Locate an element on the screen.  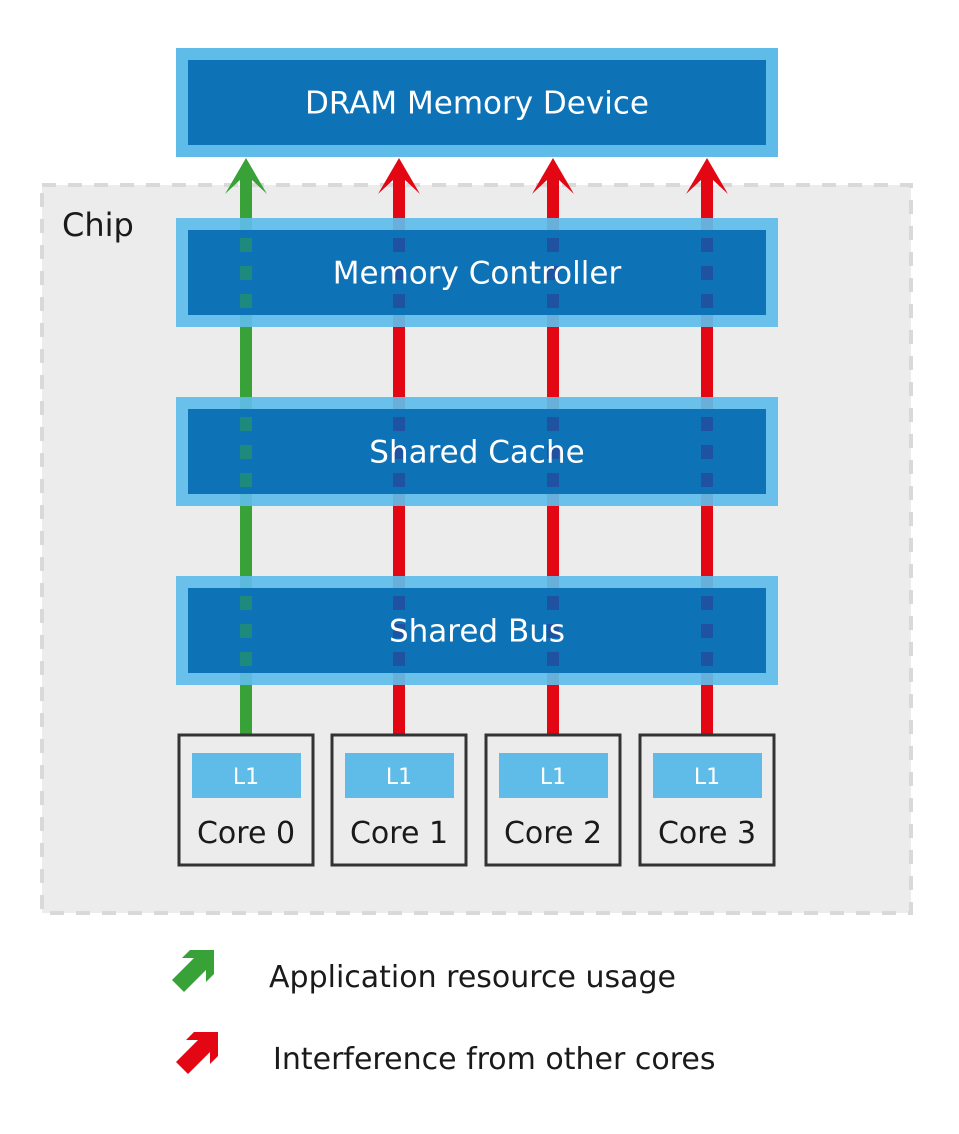
dram-memory-device: DRAM Memory Device is located at coordinates (477, 102).